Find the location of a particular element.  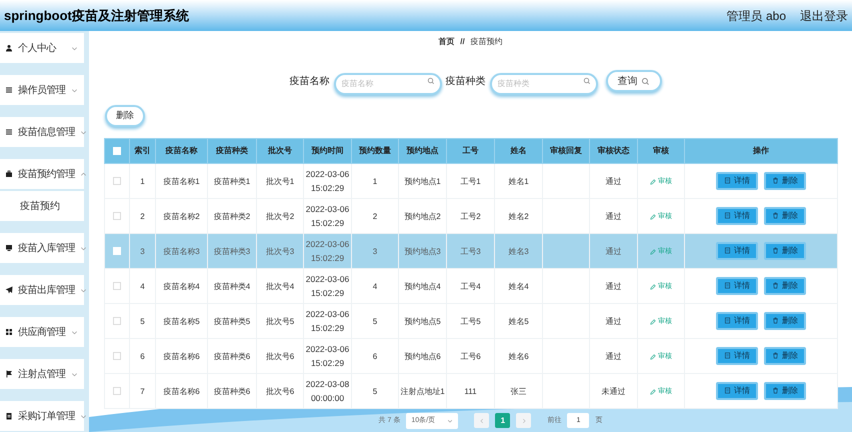

search-field: 疫苗种类 is located at coordinates (544, 83).